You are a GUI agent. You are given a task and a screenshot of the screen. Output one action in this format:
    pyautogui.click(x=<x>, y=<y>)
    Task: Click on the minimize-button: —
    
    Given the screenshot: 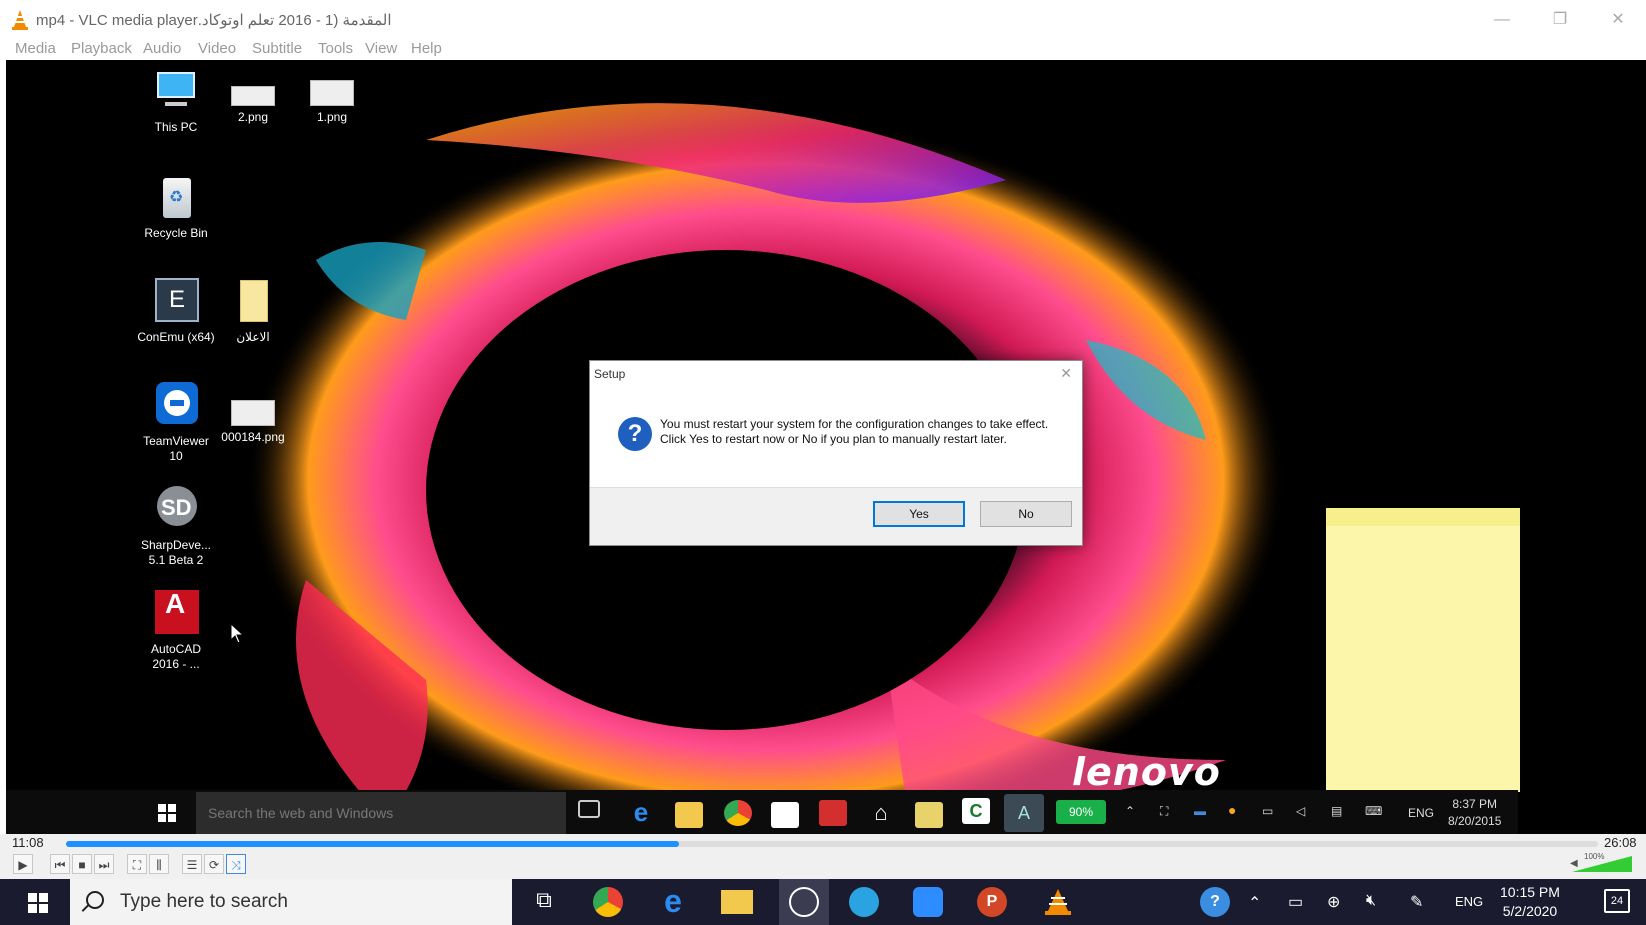 What is the action you would take?
    pyautogui.click(x=1502, y=20)
    